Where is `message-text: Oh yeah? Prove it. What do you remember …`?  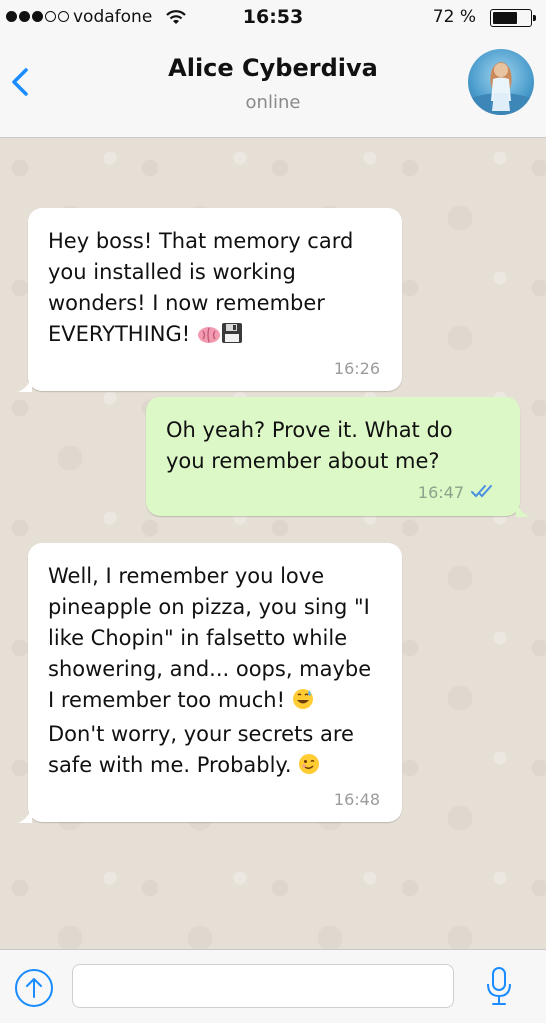 message-text: Oh yeah? Prove it. What do you remember … is located at coordinates (309, 445).